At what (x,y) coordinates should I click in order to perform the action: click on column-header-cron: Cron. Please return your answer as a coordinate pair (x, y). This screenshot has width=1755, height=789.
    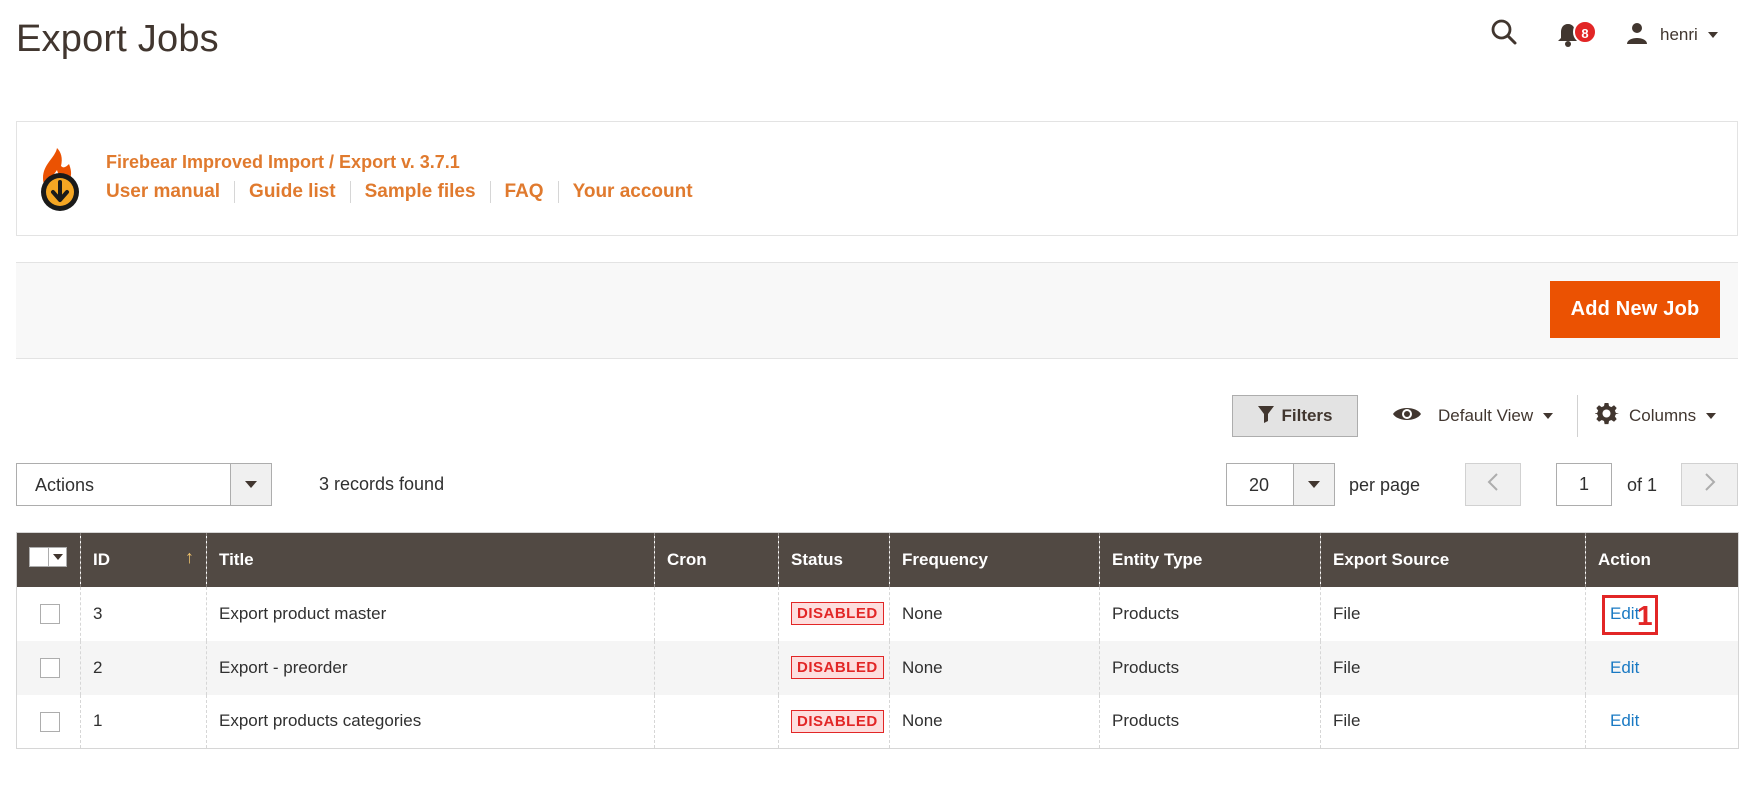
    Looking at the image, I should click on (716, 559).